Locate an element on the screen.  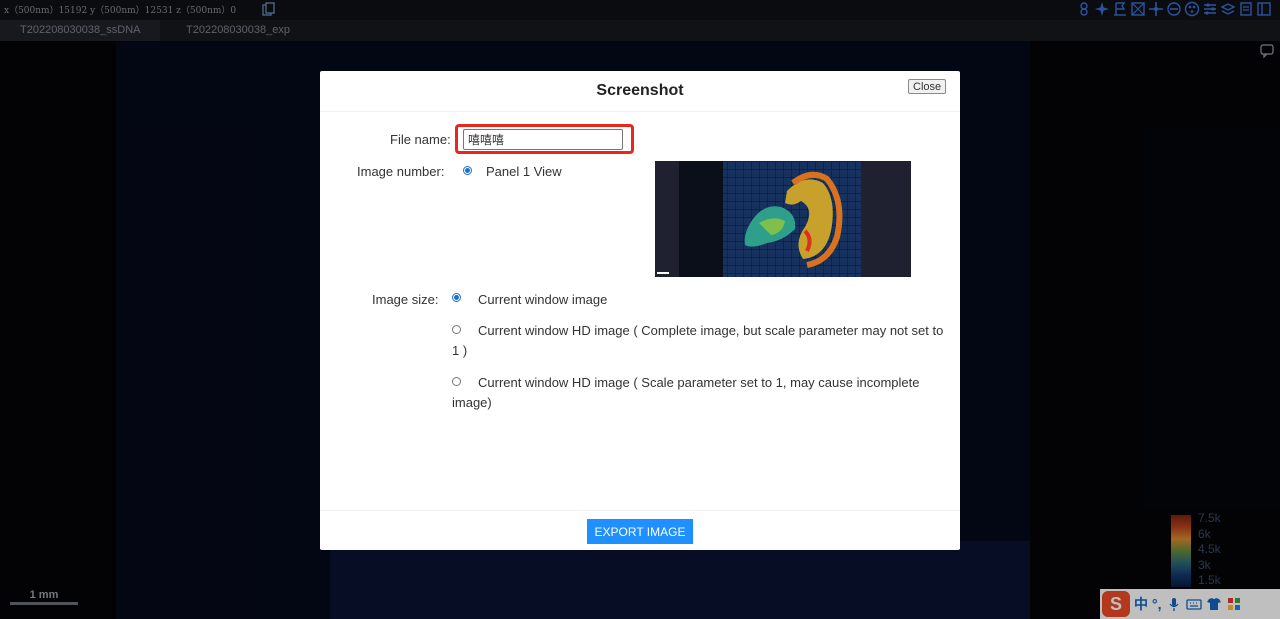
current-window-image-label: Current window image is located at coordinates (542, 299).